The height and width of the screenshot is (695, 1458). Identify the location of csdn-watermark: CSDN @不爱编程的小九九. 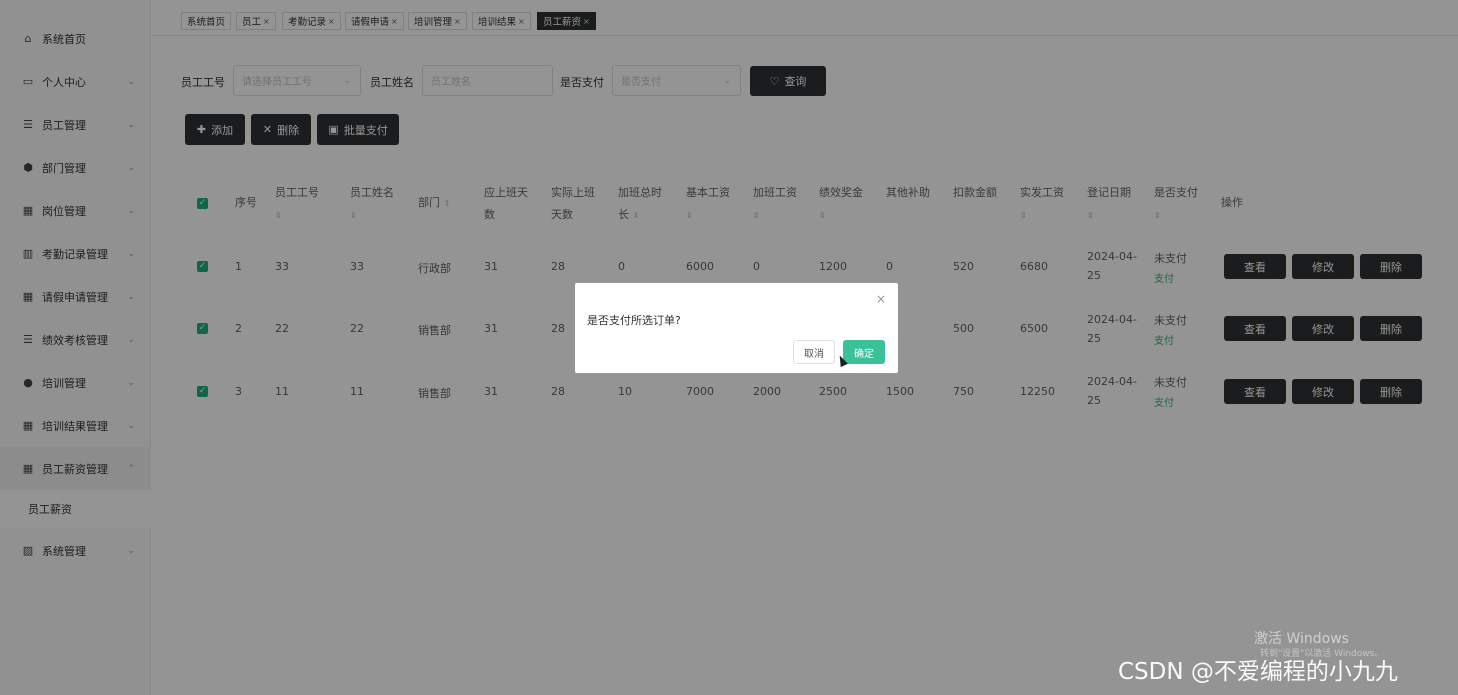
(1258, 672).